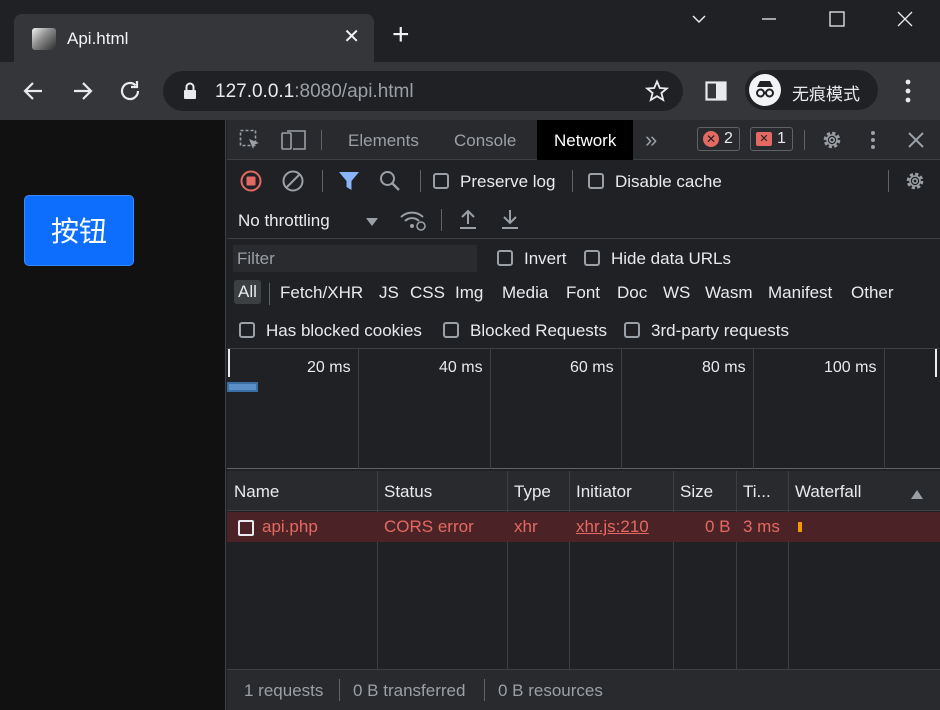  I want to click on disable-cache-checkbox, so click(596, 181).